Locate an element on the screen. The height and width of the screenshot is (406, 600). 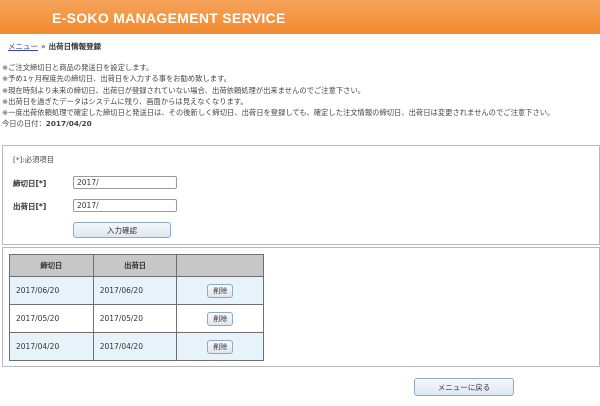
required-note: [*]:必須項目 is located at coordinates (33, 159).